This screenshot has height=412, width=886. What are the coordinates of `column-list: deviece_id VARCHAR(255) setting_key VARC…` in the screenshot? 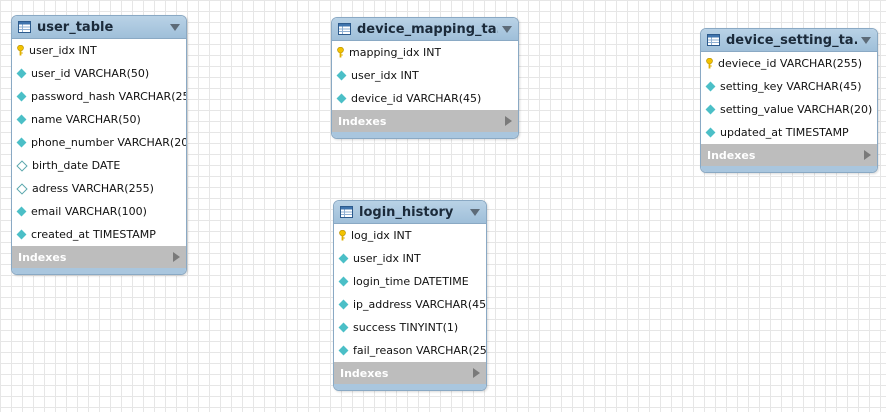 It's located at (789, 98).